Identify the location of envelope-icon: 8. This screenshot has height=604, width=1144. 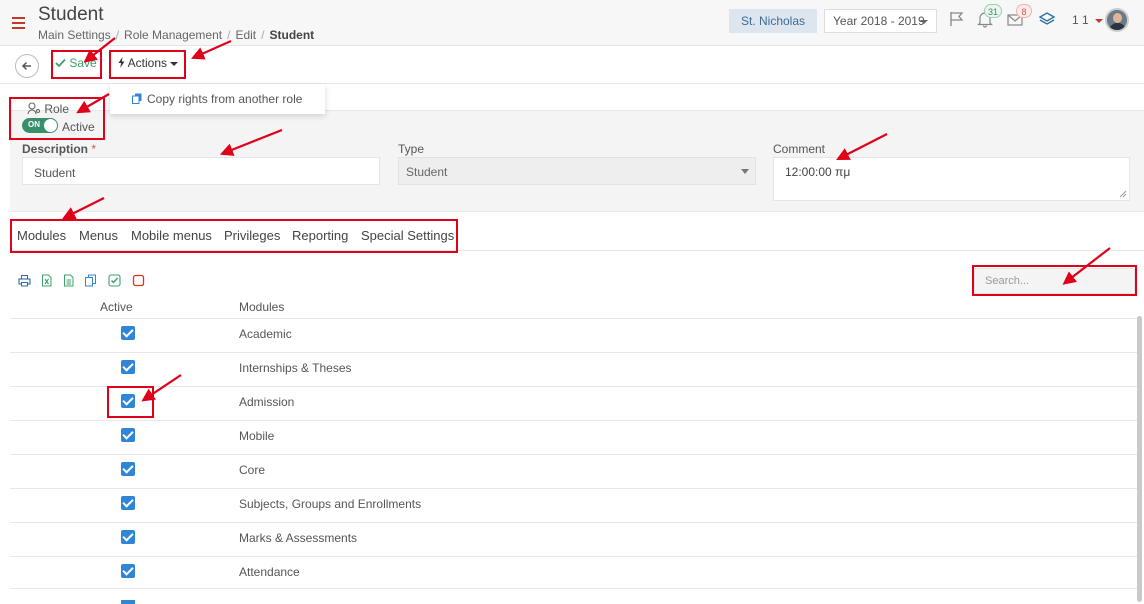
(1019, 16).